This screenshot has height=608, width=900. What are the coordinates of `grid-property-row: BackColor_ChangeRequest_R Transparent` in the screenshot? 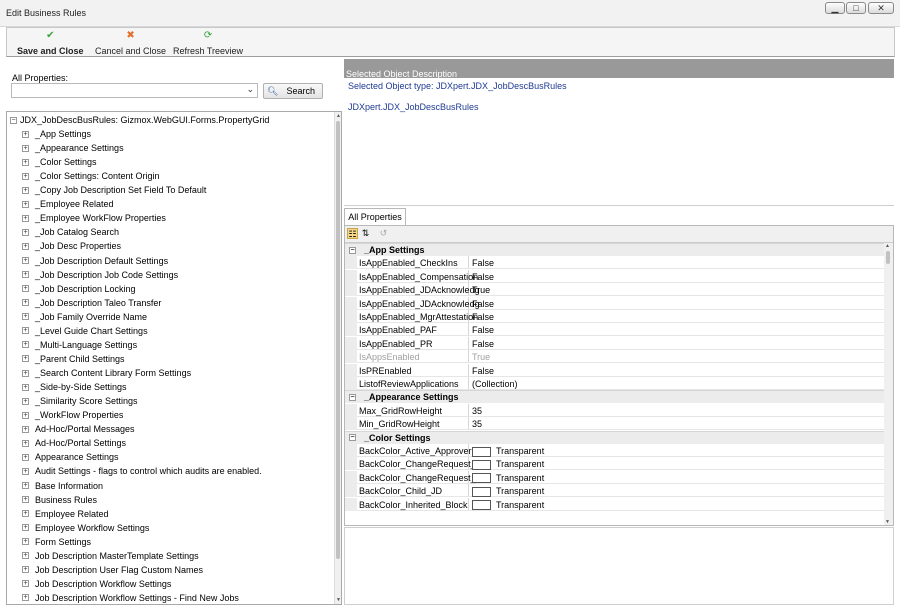 It's located at (615, 477).